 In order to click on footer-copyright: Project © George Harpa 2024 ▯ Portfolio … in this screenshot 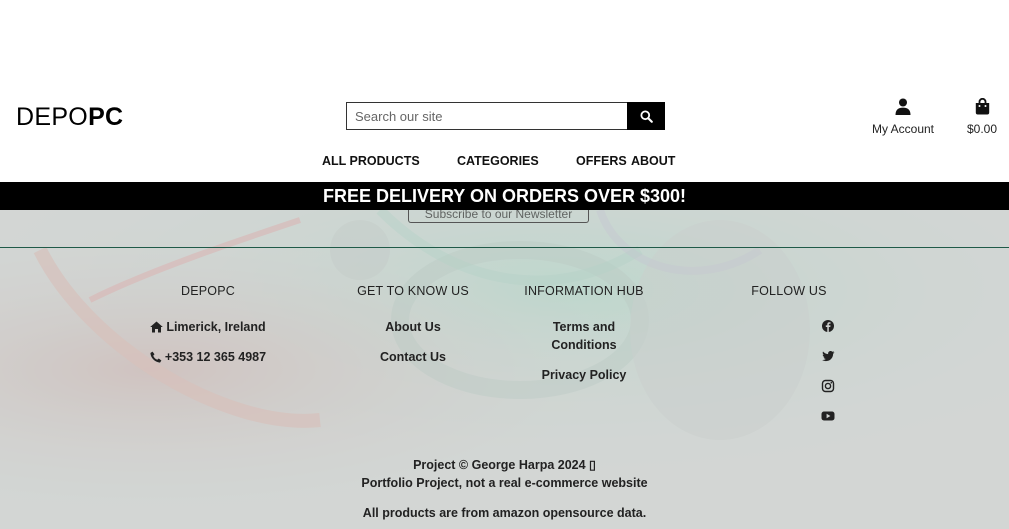, I will do `click(504, 489)`.